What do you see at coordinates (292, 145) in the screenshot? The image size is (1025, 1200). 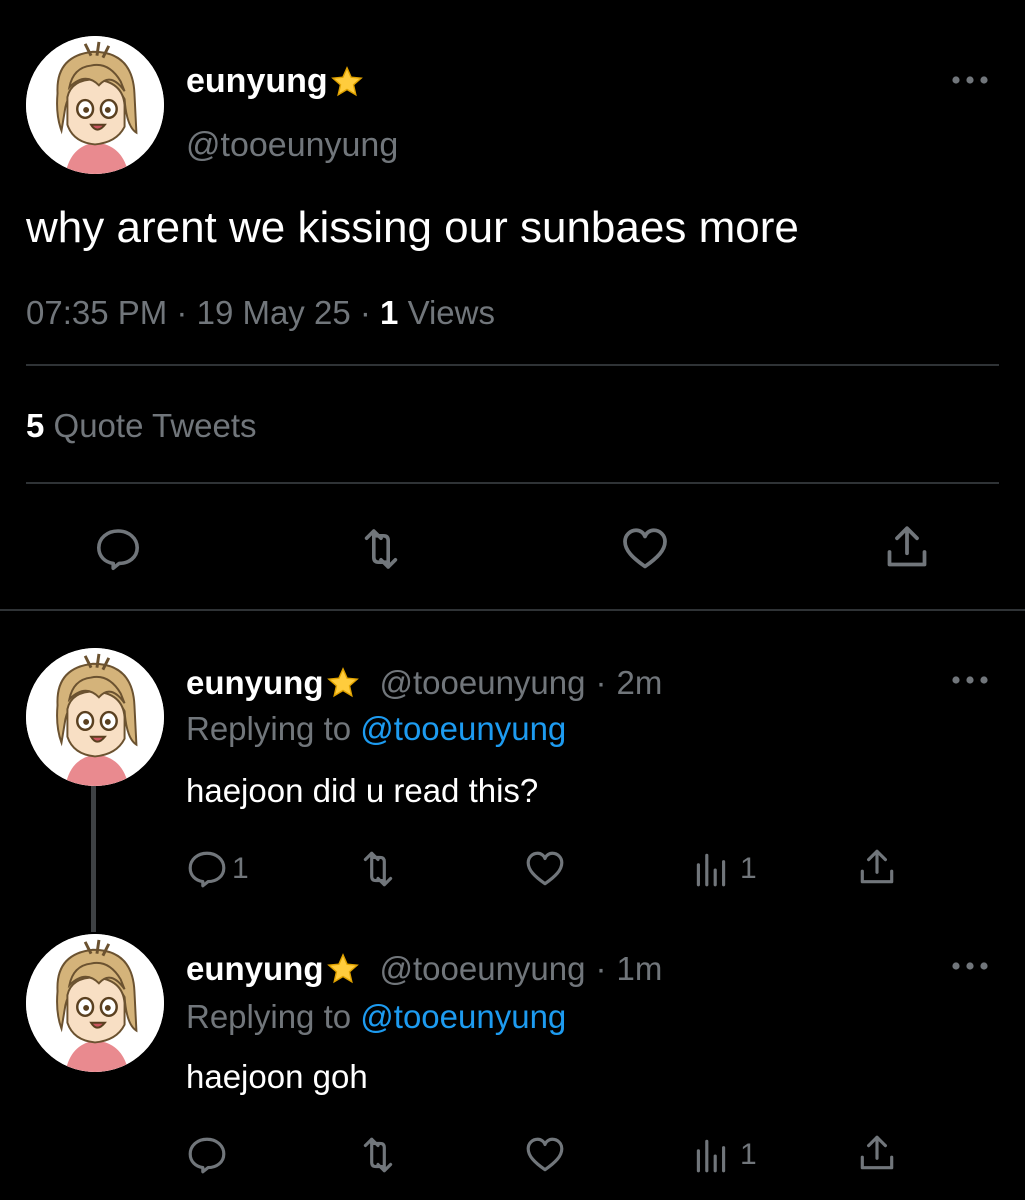 I see `main-tweet-handle: @tooeunyung` at bounding box center [292, 145].